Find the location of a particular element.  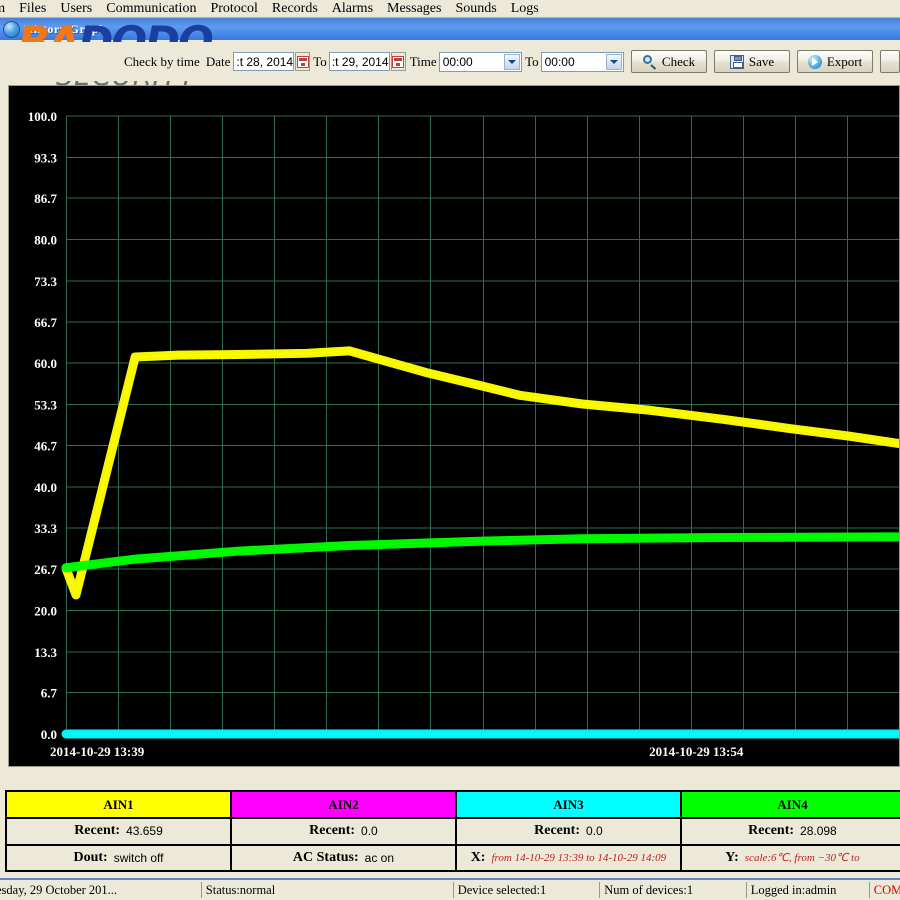

menu-item-logs: Logs is located at coordinates (525, 8).